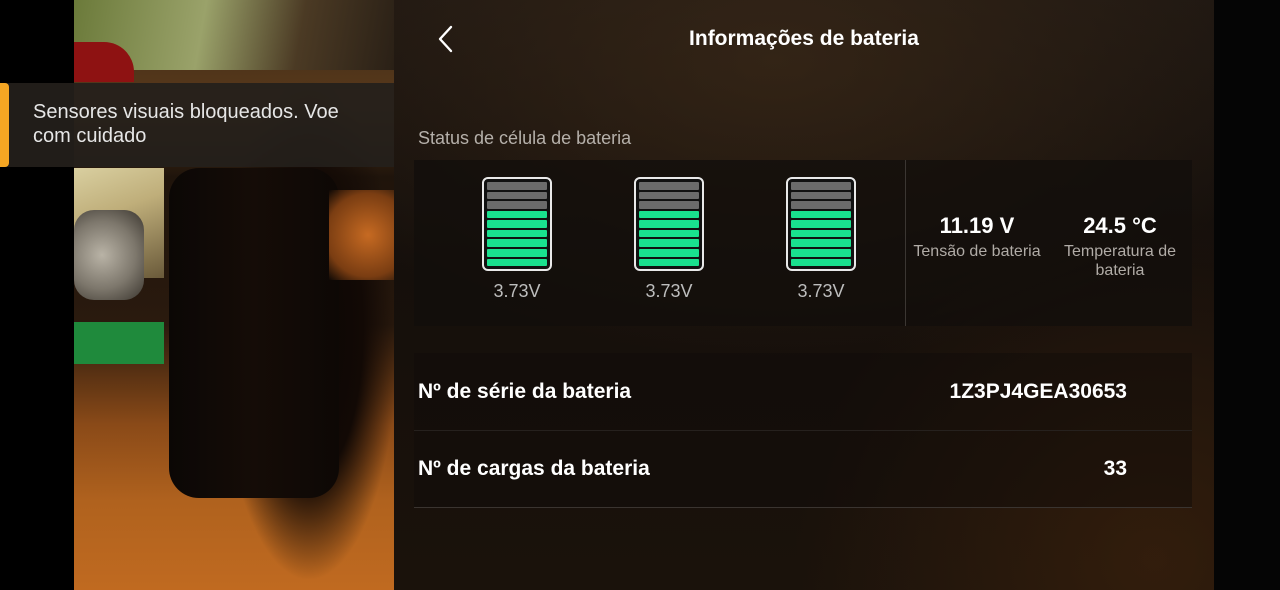 This screenshot has width=1280, height=590. I want to click on battery-temperature-stat: 24.5 °C Temperatura de bateria, so click(1120, 246).